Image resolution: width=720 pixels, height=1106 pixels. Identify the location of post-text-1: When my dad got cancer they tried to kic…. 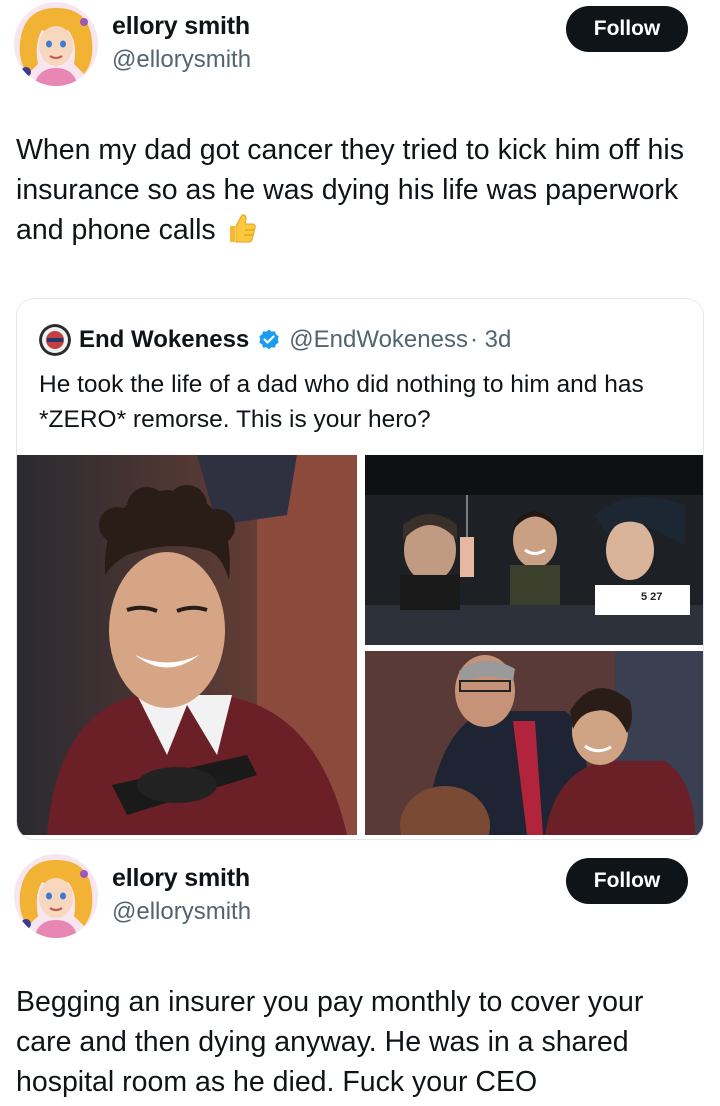
(361, 190).